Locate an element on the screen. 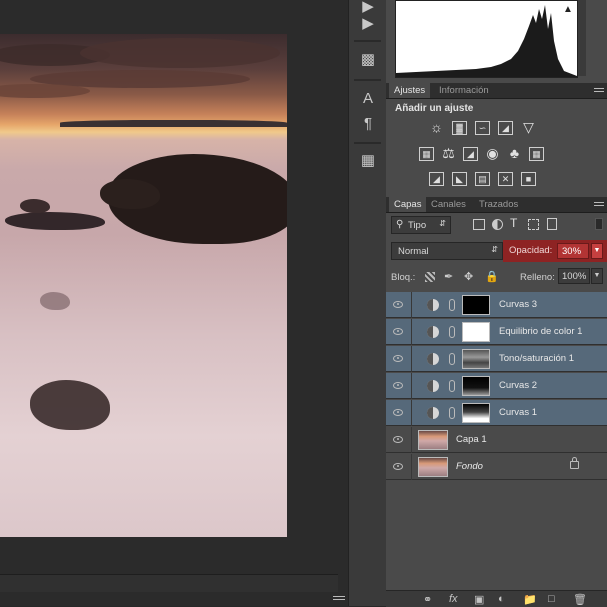 Image resolution: width=607 pixels, height=607 pixels. new-group-icon: 📁 is located at coordinates (530, 599).